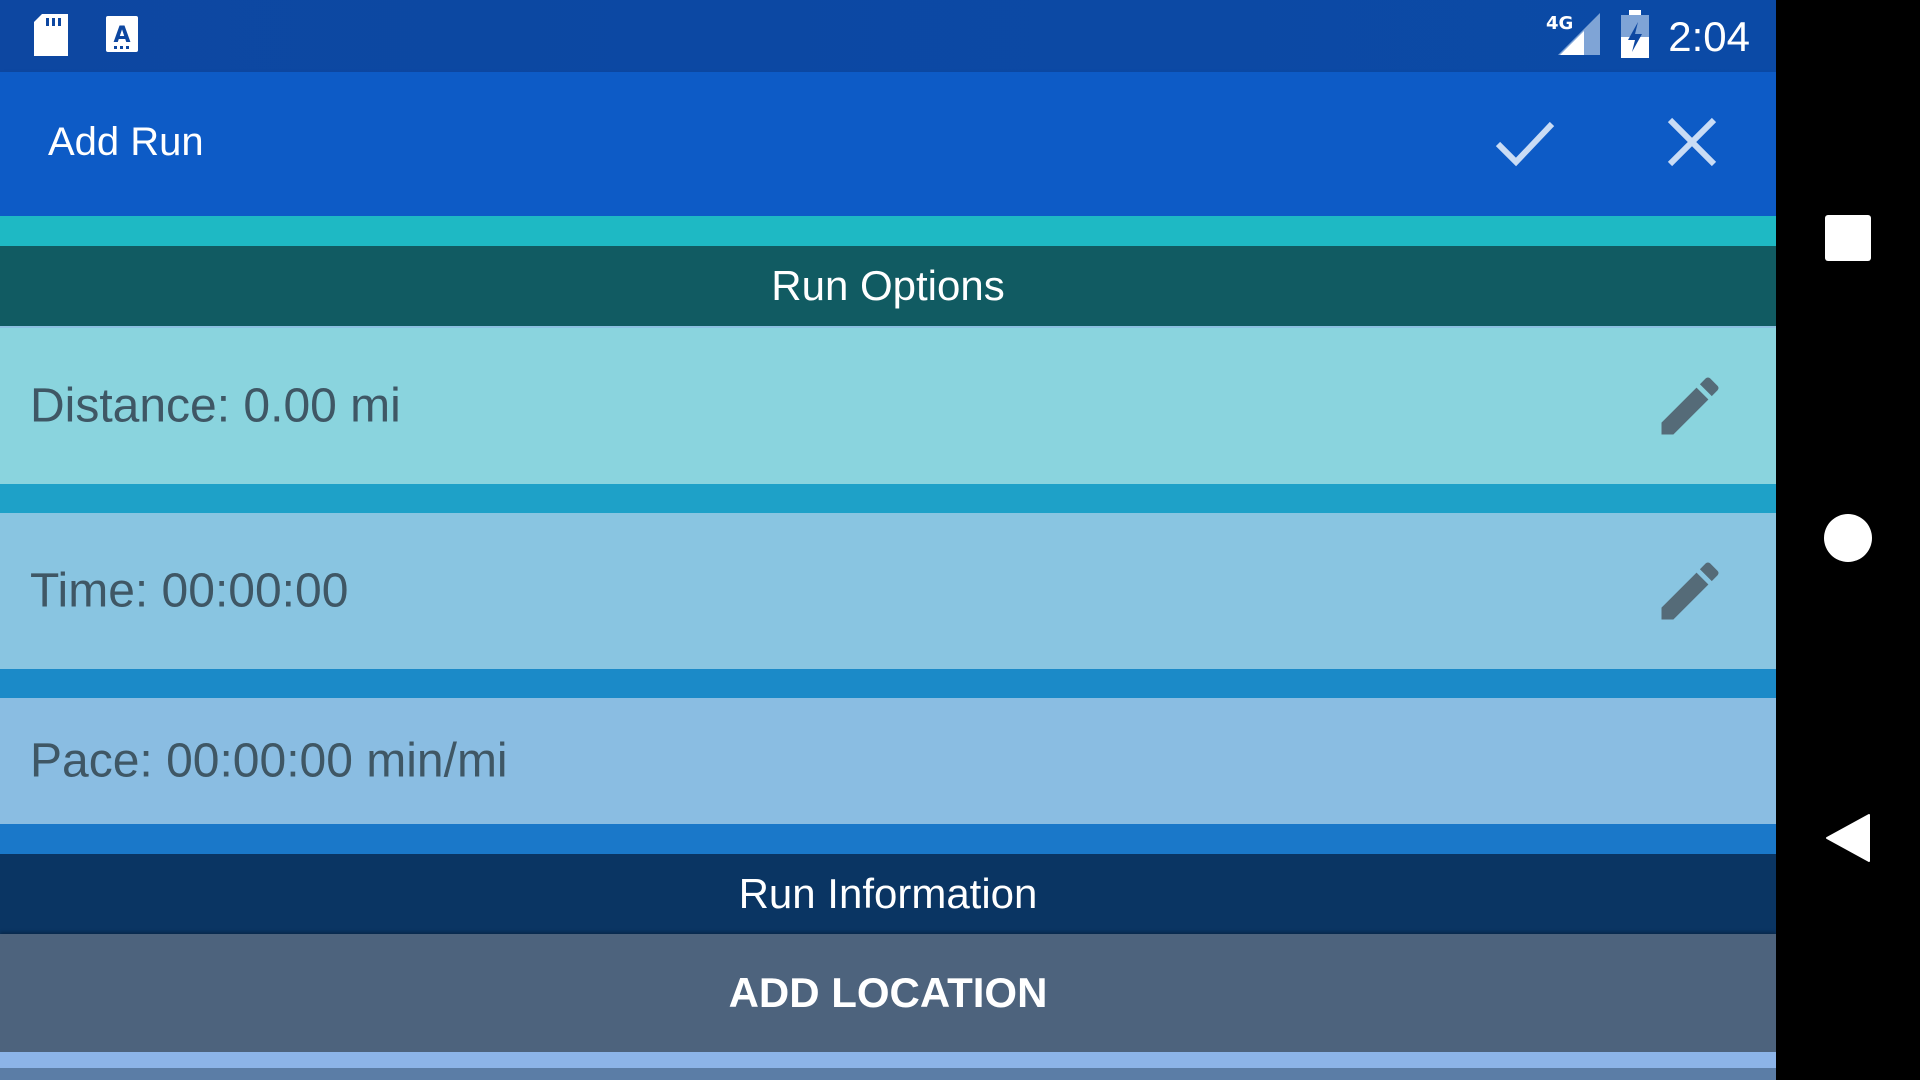 The image size is (1920, 1080). I want to click on svg-text: 4G, so click(1559, 23).